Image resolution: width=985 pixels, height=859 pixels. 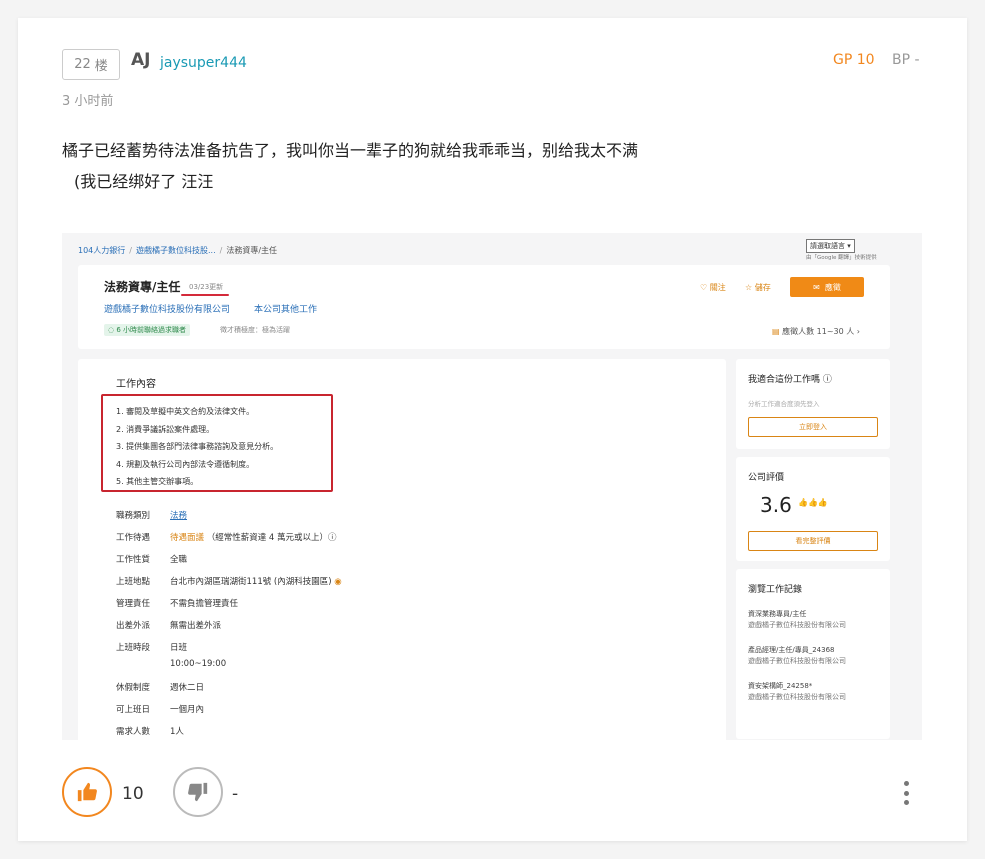 What do you see at coordinates (790, 380) in the screenshot?
I see `panel-title: 我適合這份工作嗎 ⓘ` at bounding box center [790, 380].